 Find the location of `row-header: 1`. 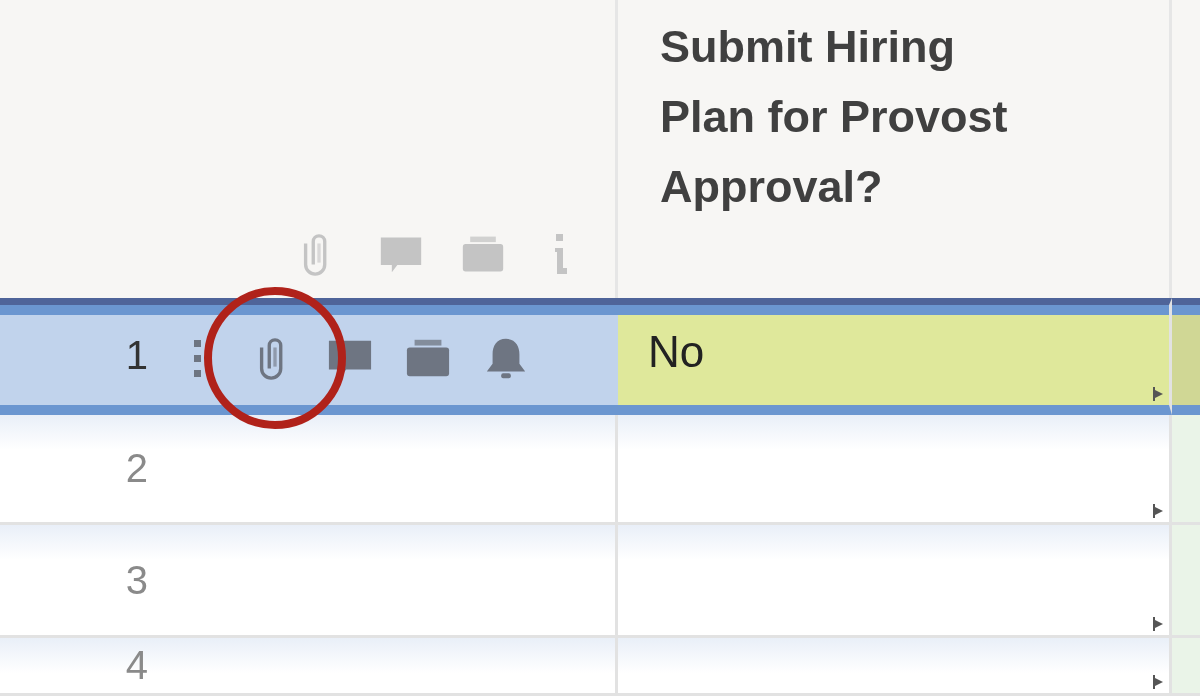

row-header: 1 is located at coordinates (309, 356).